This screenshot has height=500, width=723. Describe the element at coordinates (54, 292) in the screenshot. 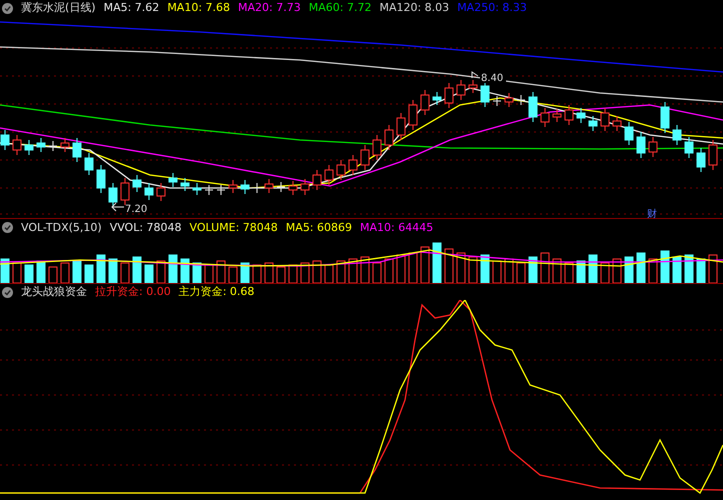

I see `chart-title: 龙头战狼资金` at that location.